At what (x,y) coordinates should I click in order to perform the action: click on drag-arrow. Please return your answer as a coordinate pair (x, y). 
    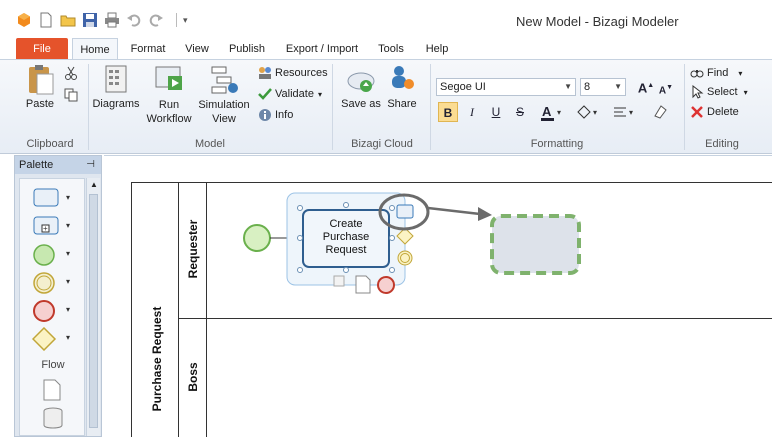
    Looking at the image, I should click on (454, 211).